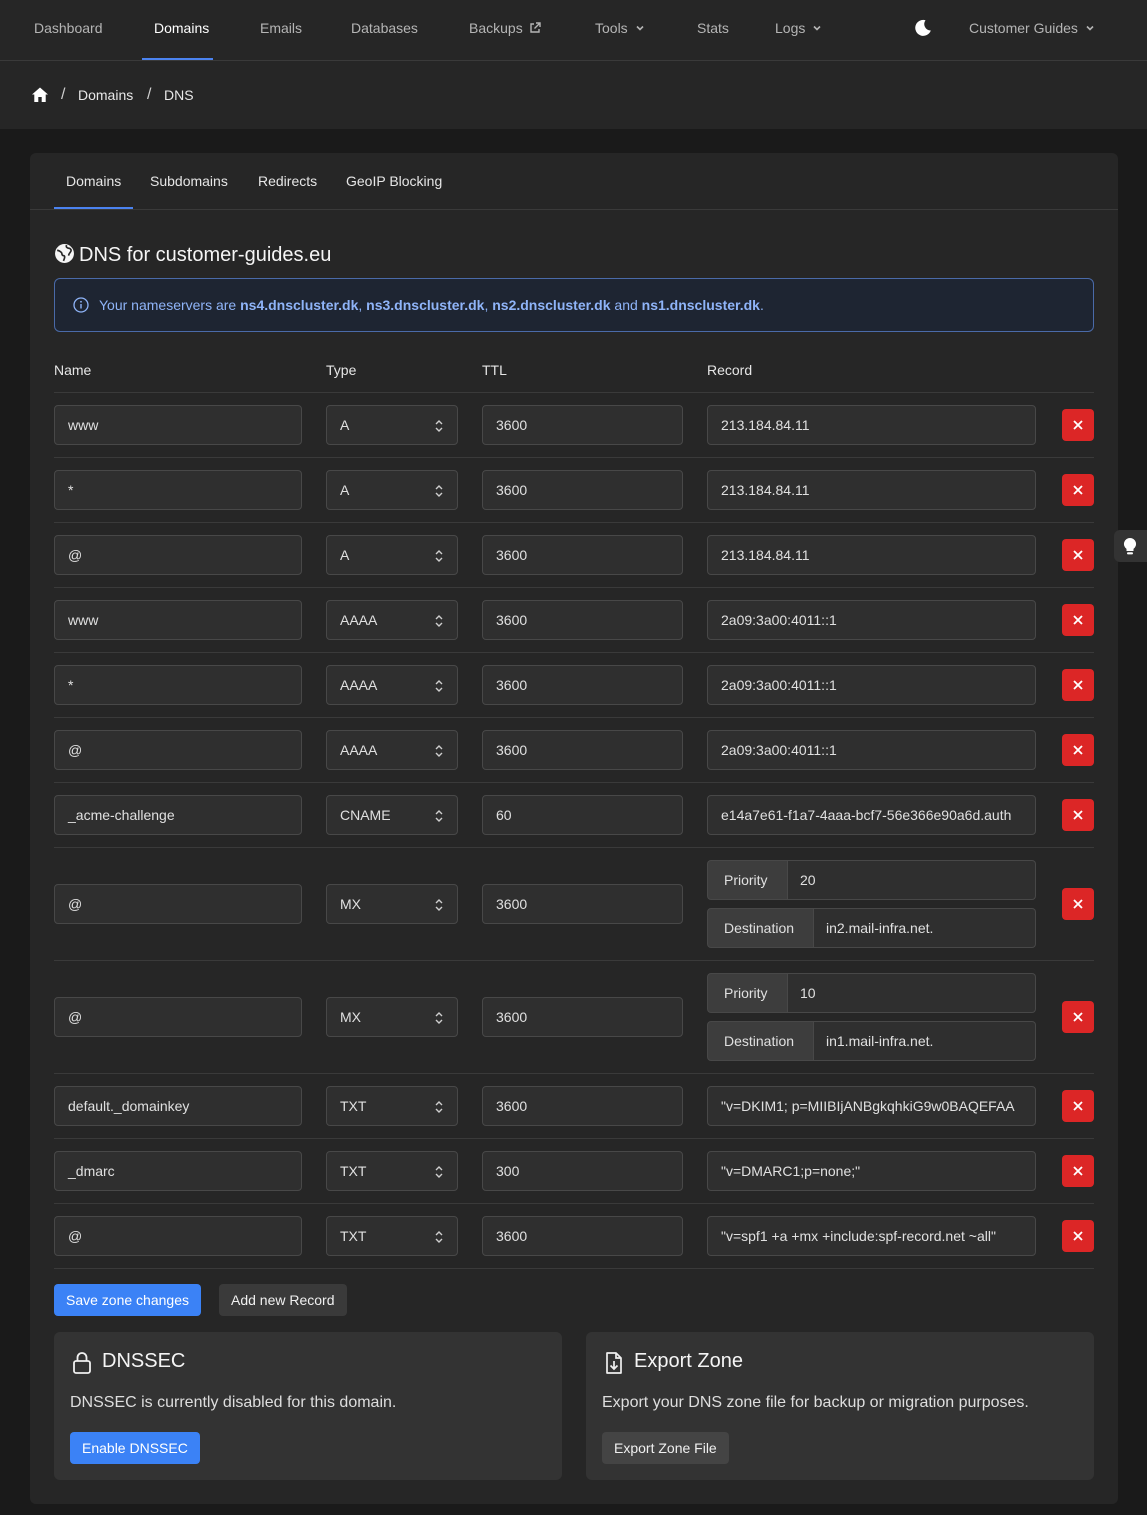 This screenshot has height=1515, width=1147. I want to click on record-ttl-input: 60, so click(582, 815).